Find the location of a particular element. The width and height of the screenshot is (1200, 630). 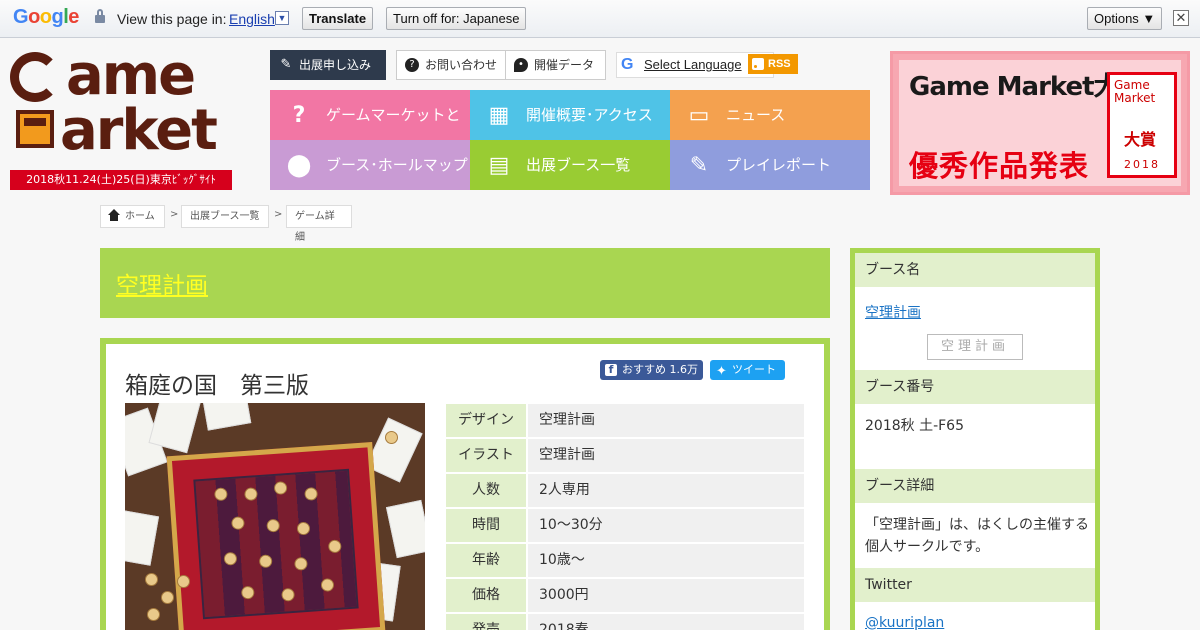

tweet-label: ツイート is located at coordinates (754, 369).